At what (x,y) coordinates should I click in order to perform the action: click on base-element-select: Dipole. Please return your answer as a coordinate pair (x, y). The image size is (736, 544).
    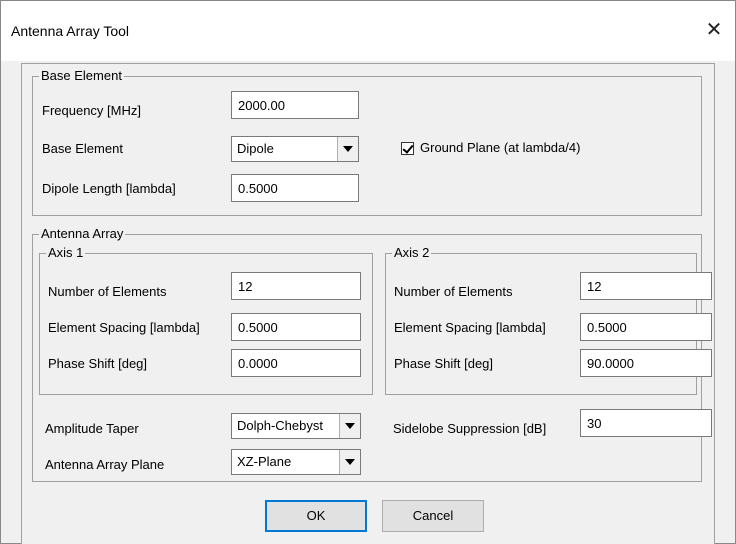
    Looking at the image, I should click on (295, 149).